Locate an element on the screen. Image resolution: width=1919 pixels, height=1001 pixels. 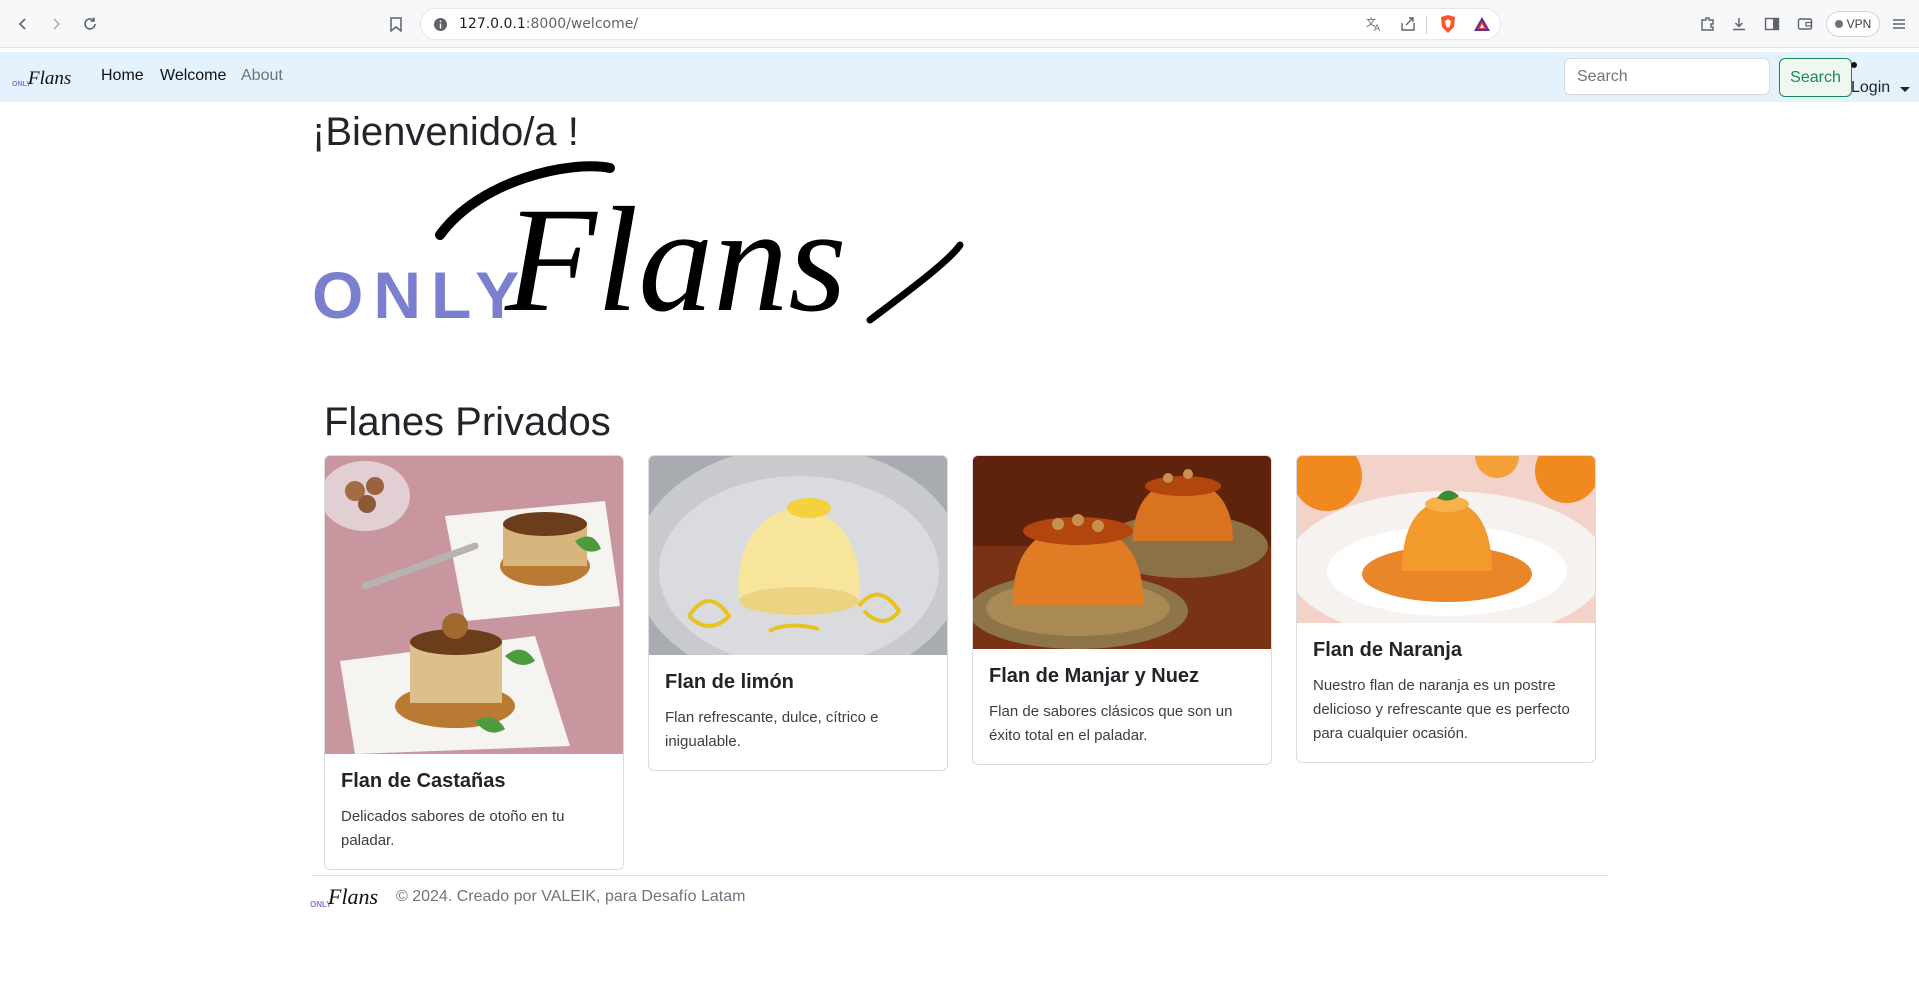
address-bar: 127.0.0.1:8000/welcome/ 文A is located at coordinates (960, 24).